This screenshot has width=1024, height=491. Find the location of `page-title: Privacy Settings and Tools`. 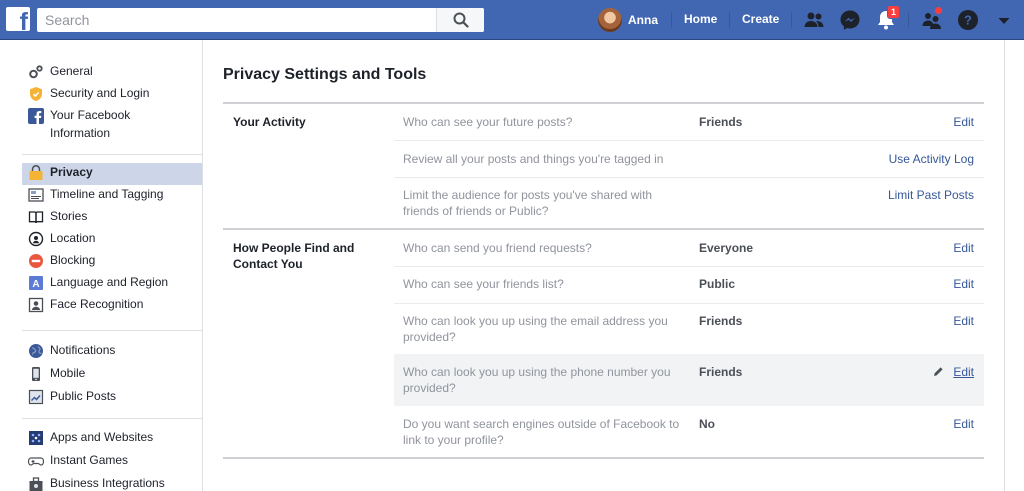

page-title: Privacy Settings and Tools is located at coordinates (325, 74).